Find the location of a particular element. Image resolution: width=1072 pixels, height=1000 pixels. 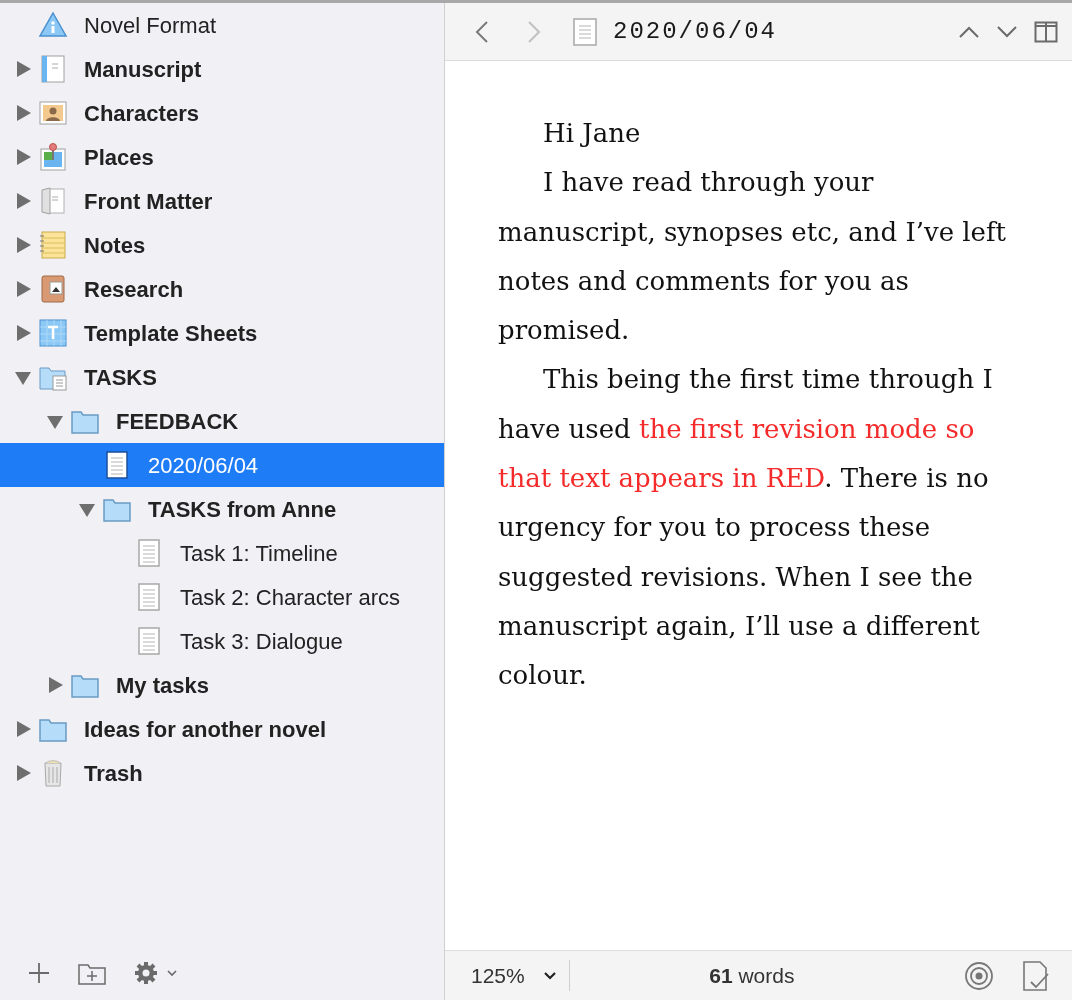

add-icon is located at coordinates (39, 973).